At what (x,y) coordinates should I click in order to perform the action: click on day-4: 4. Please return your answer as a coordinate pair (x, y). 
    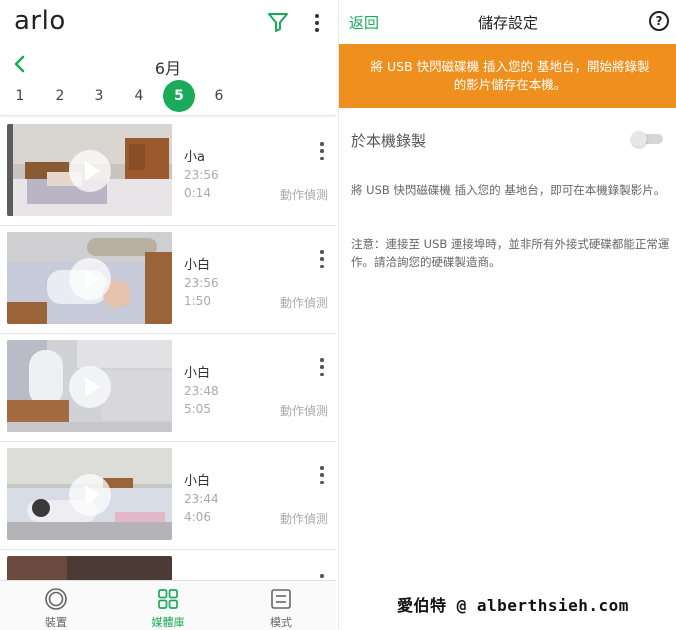
    Looking at the image, I should click on (139, 96).